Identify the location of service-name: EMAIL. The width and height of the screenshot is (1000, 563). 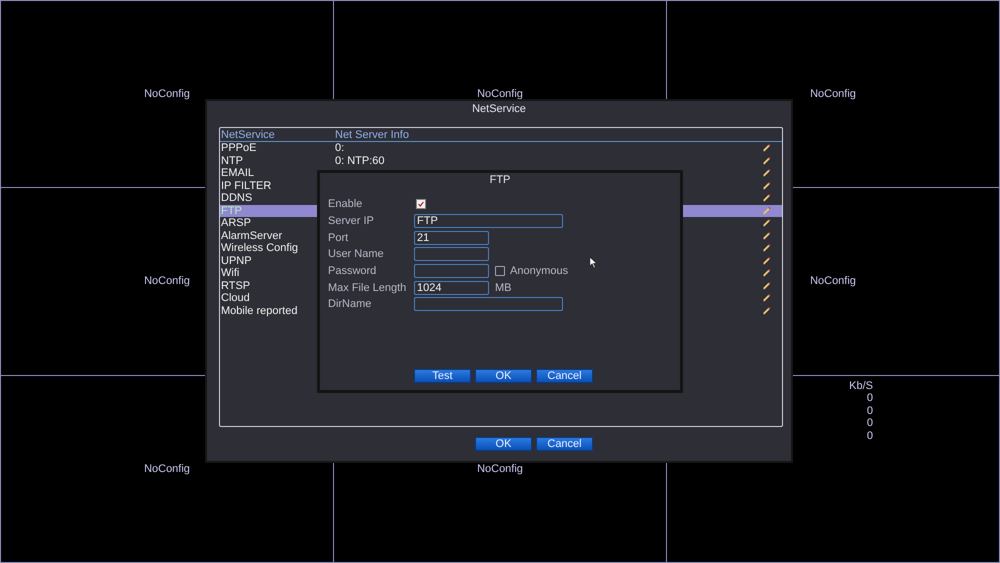
(238, 173).